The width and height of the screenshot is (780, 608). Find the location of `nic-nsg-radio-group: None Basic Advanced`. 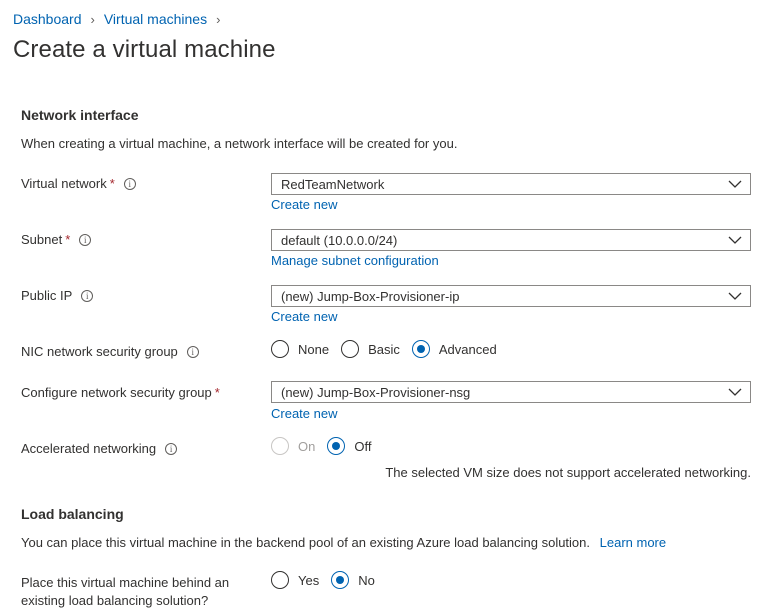

nic-nsg-radio-group: None Basic Advanced is located at coordinates (390, 349).